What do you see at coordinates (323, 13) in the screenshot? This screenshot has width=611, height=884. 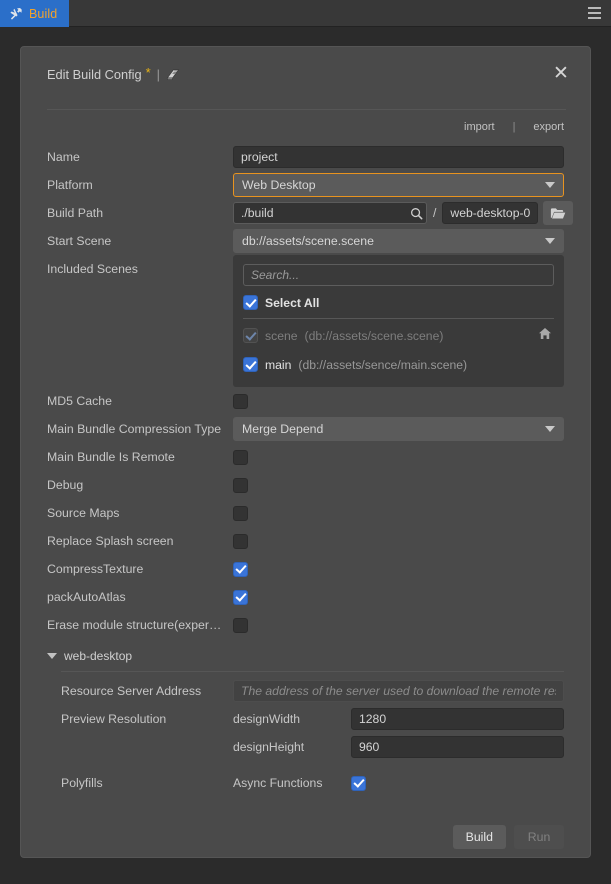 I see `tab-bar-spacer` at bounding box center [323, 13].